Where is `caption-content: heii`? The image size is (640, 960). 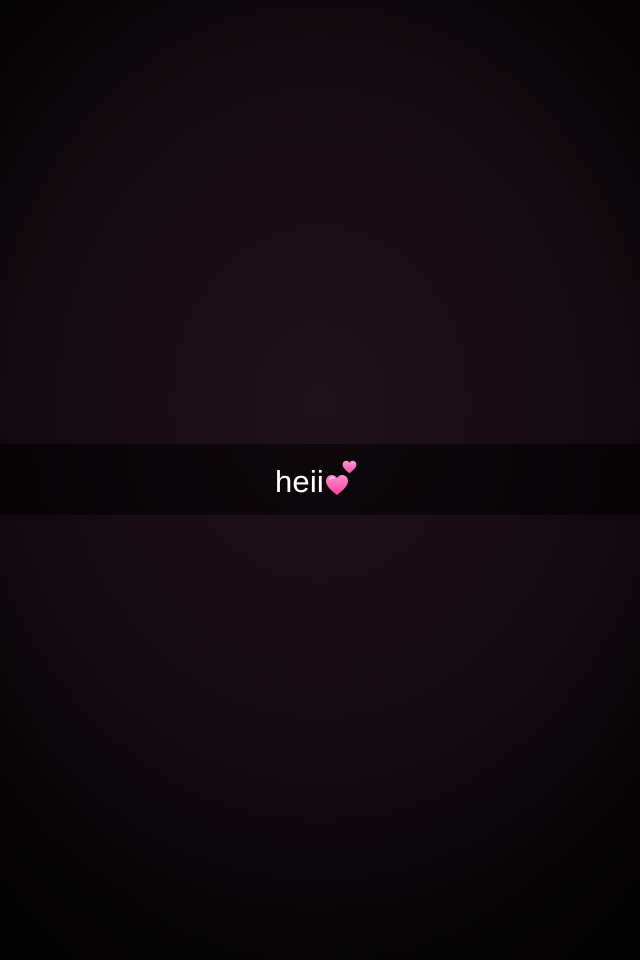 caption-content: heii is located at coordinates (317, 481).